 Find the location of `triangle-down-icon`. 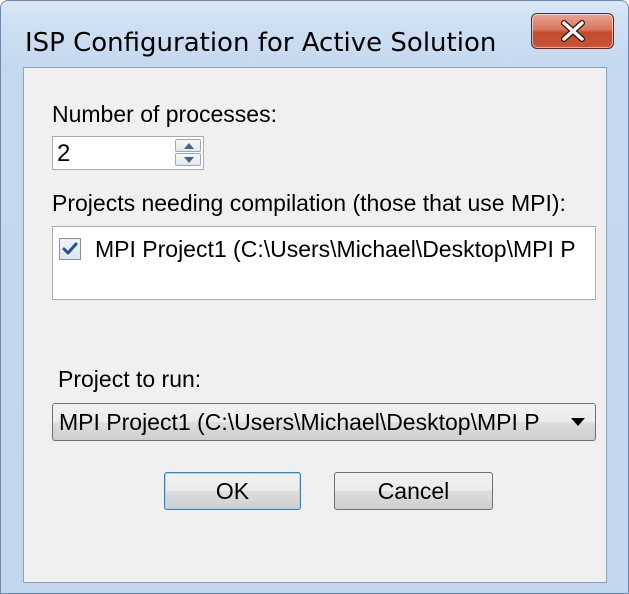

triangle-down-icon is located at coordinates (189, 160).